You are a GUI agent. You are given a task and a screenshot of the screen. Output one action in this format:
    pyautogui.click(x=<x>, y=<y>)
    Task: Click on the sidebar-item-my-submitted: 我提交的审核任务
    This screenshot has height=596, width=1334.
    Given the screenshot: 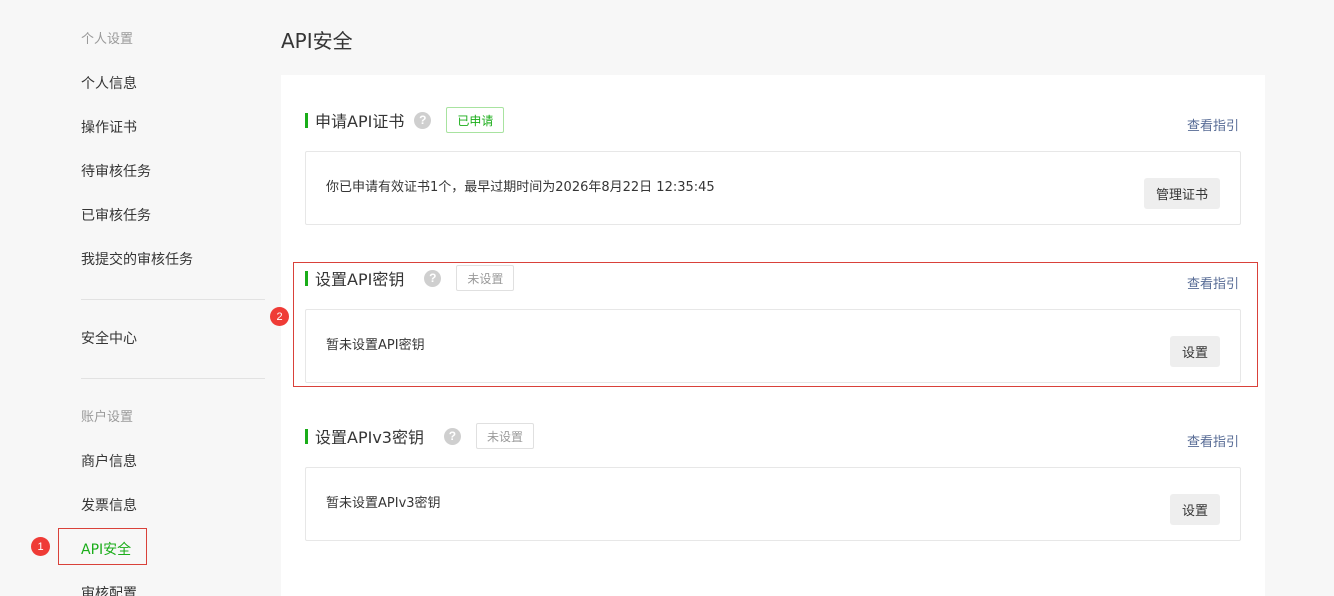 What is the action you would take?
    pyautogui.click(x=137, y=260)
    